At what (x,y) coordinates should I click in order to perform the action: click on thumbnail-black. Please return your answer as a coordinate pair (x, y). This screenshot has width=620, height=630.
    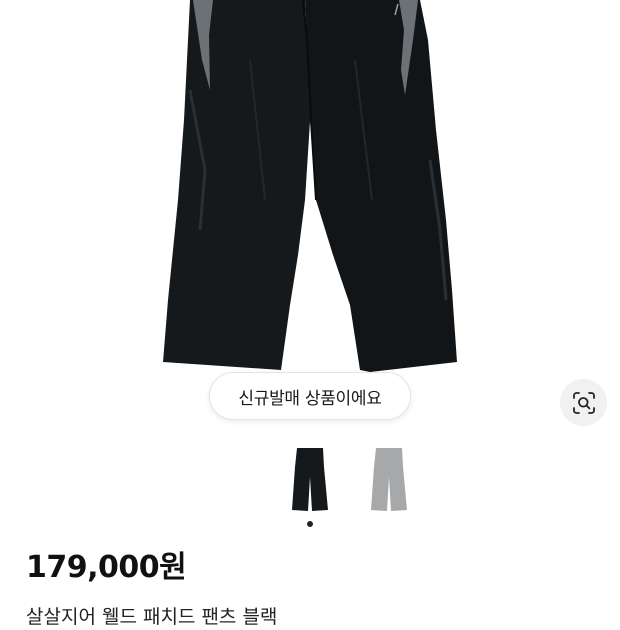
    Looking at the image, I should click on (310, 480).